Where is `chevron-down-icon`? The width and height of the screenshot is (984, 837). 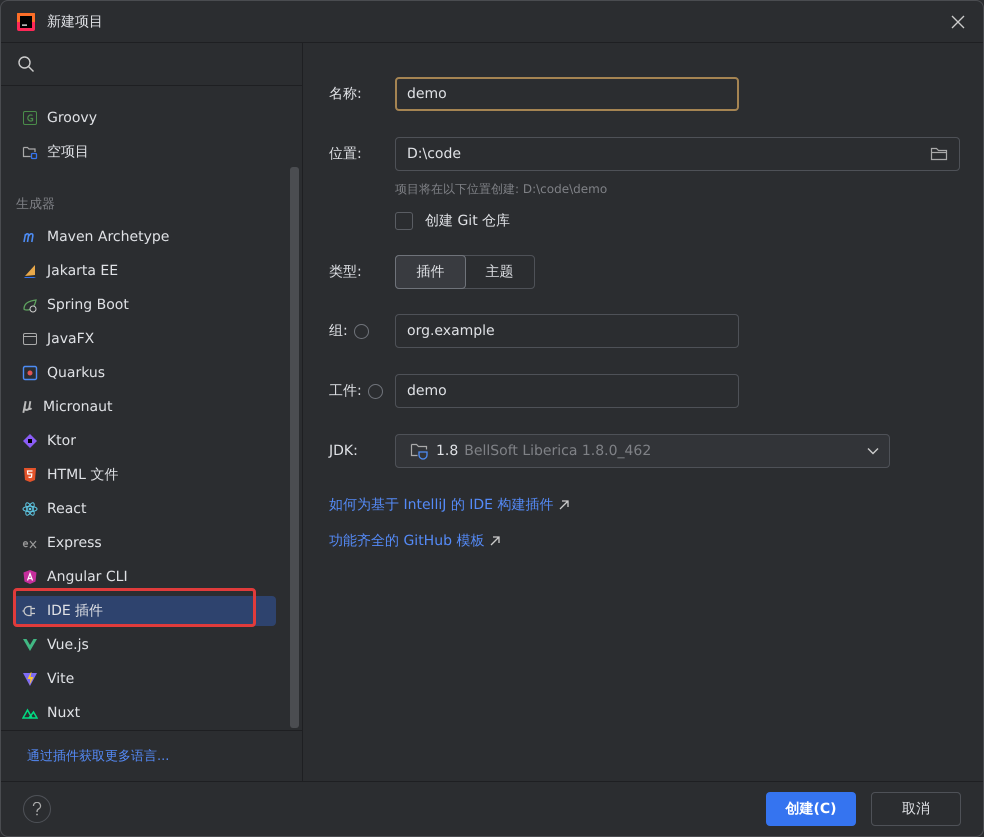 chevron-down-icon is located at coordinates (873, 451).